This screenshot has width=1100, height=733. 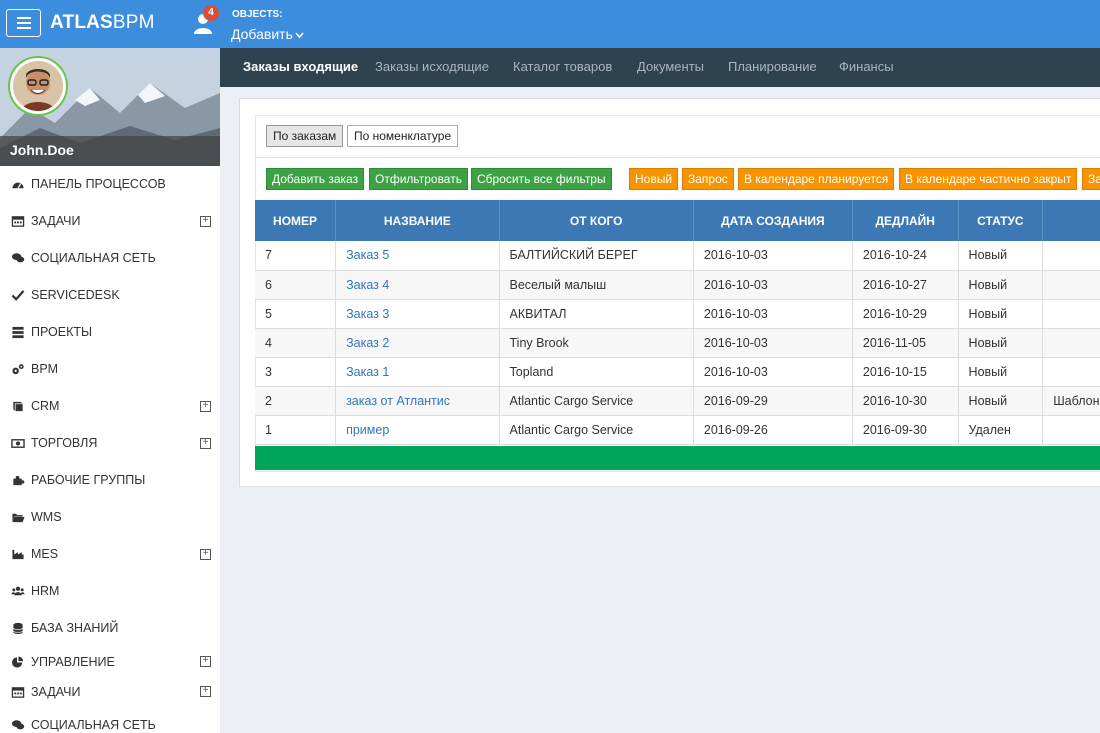 I want to click on cell-status: Удален, so click(x=1001, y=430).